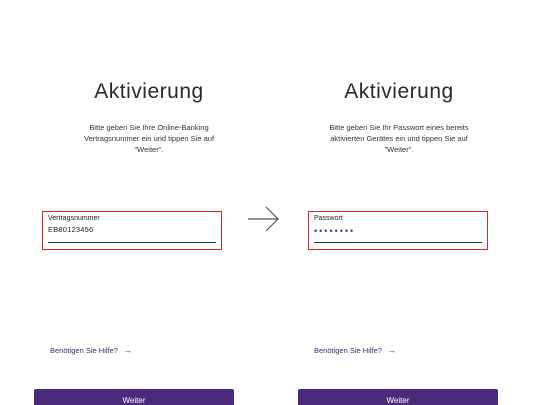  I want to click on instruction-line: Vertragsnummer ein und tippen Sie auf, so click(149, 138).